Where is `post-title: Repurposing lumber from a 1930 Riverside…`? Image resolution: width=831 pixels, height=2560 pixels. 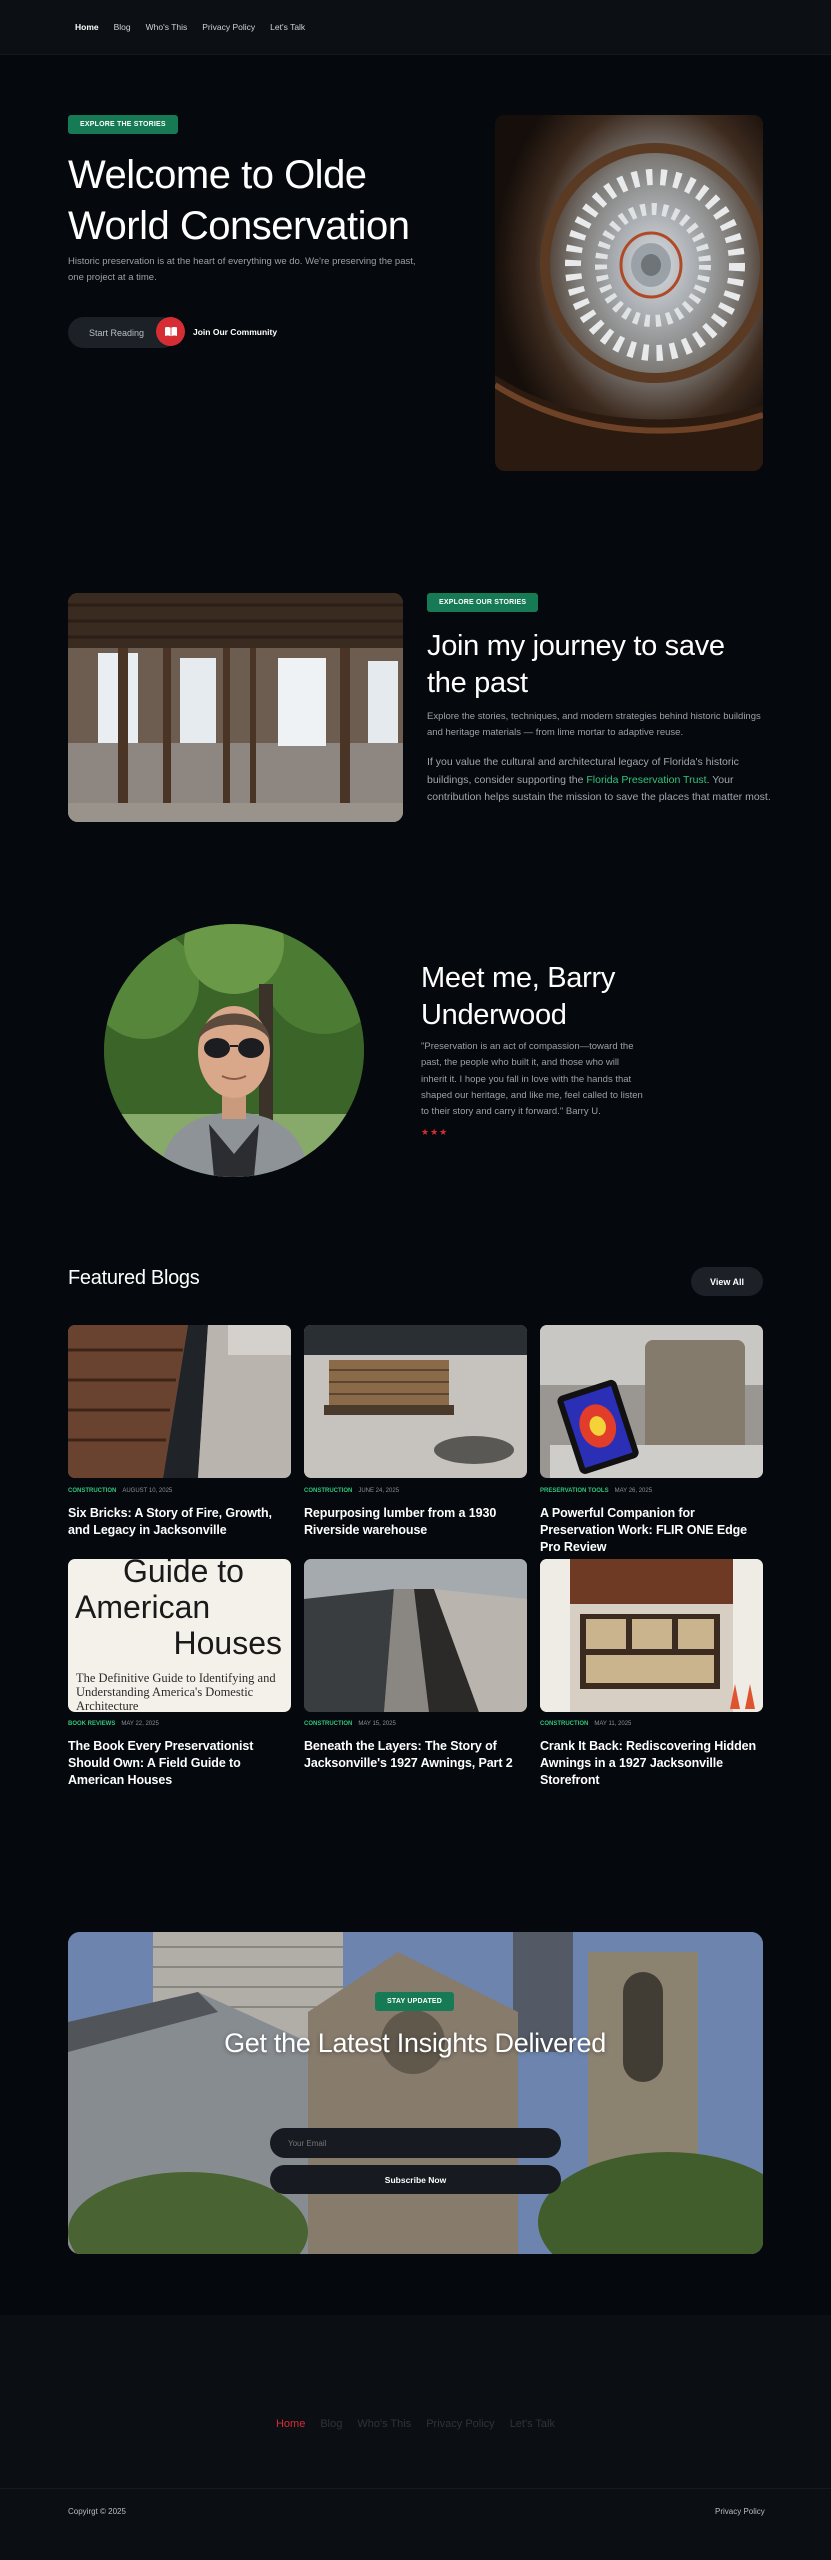 post-title: Repurposing lumber from a 1930 Riverside… is located at coordinates (415, 1522).